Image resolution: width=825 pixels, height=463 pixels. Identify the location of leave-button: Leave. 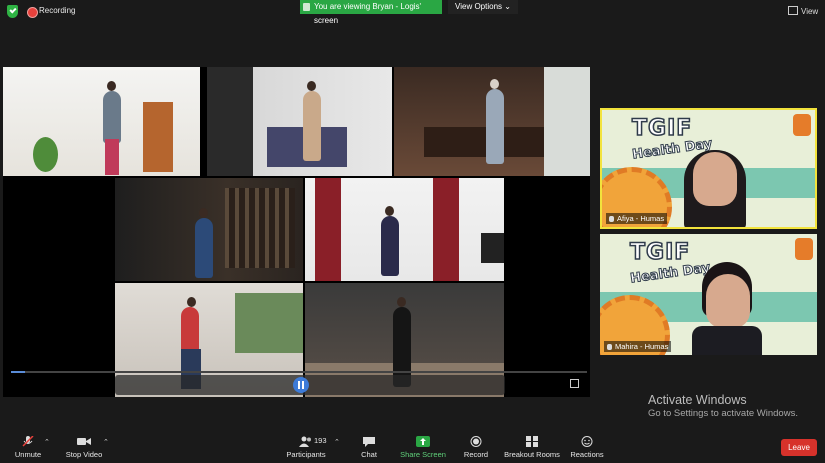
(799, 447).